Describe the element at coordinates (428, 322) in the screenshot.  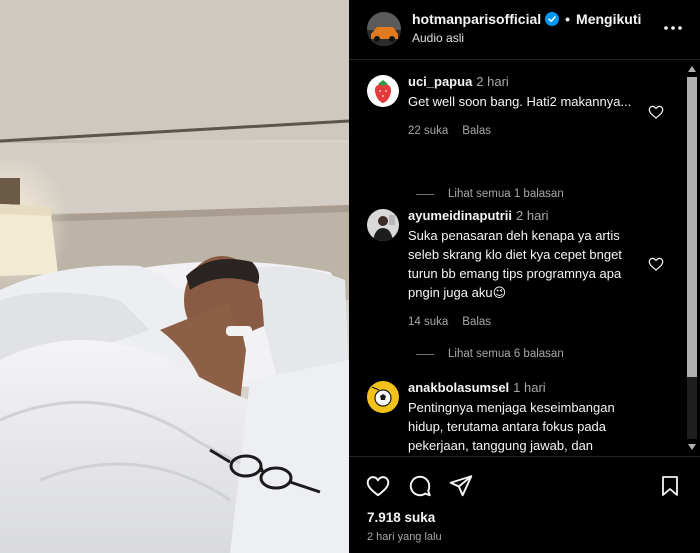
I see `comment-likes: 14 suka` at that location.